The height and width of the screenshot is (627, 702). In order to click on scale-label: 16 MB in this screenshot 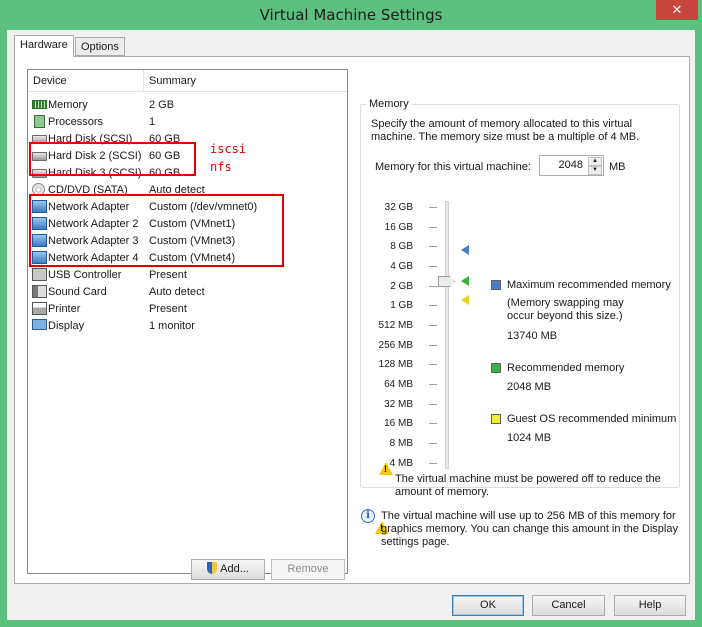, I will do `click(398, 423)`.